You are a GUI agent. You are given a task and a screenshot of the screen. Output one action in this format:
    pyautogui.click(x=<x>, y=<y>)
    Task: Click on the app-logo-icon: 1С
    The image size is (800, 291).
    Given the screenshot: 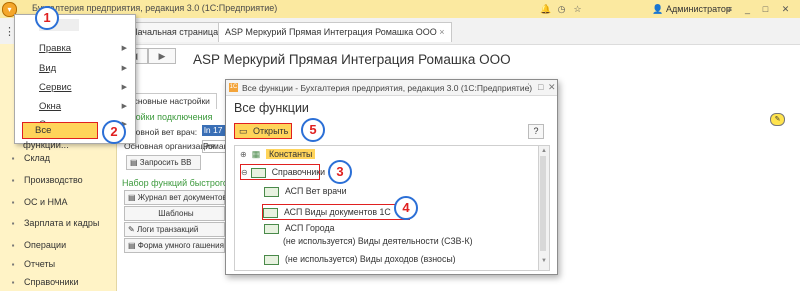 What is the action you would take?
    pyautogui.click(x=233, y=87)
    